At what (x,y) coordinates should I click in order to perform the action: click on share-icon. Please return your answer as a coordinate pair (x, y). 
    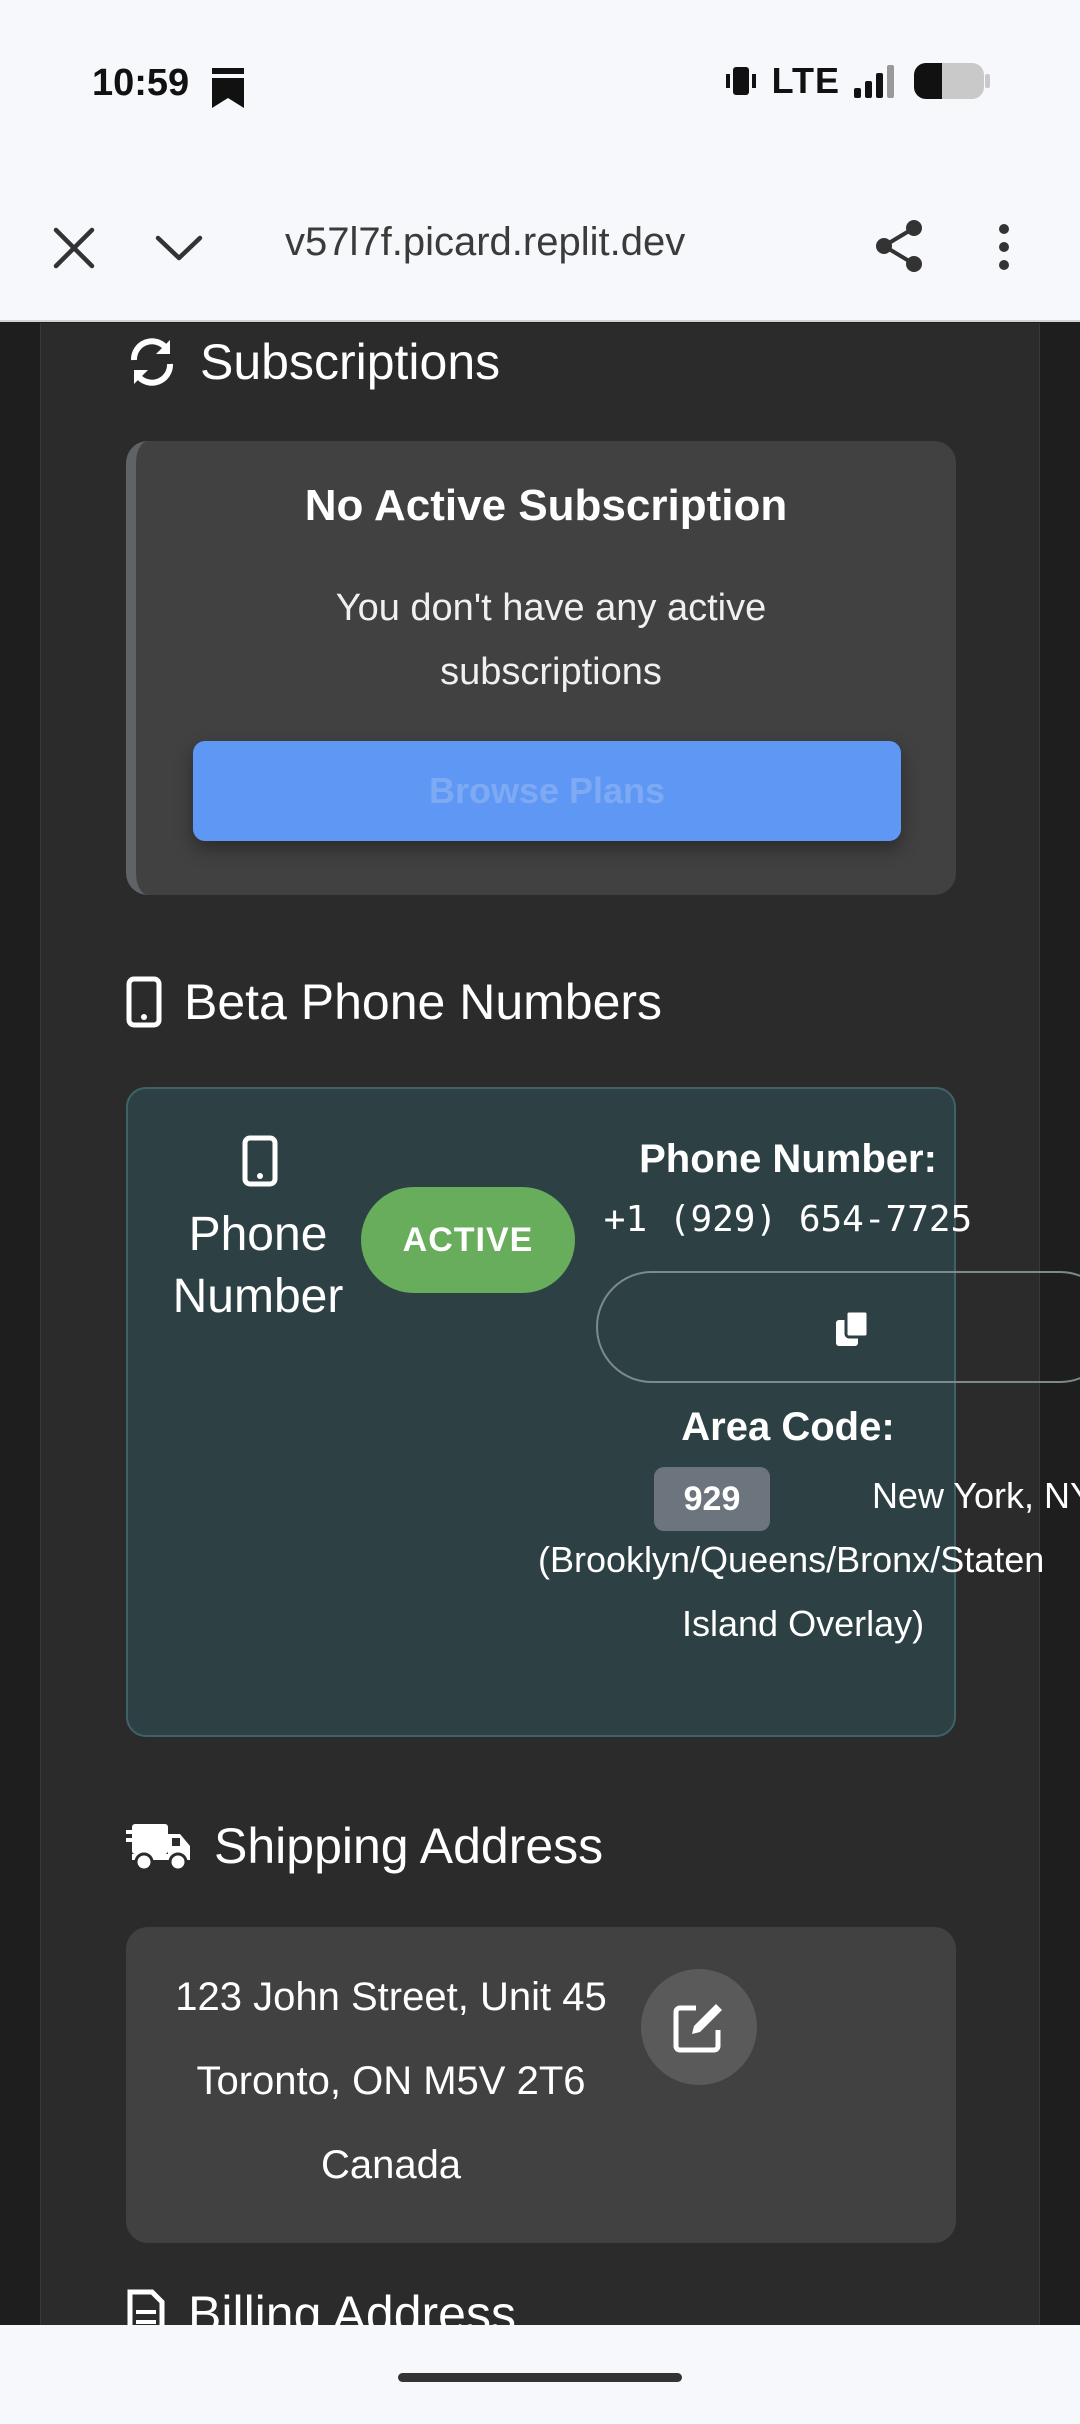
    Looking at the image, I should click on (900, 246).